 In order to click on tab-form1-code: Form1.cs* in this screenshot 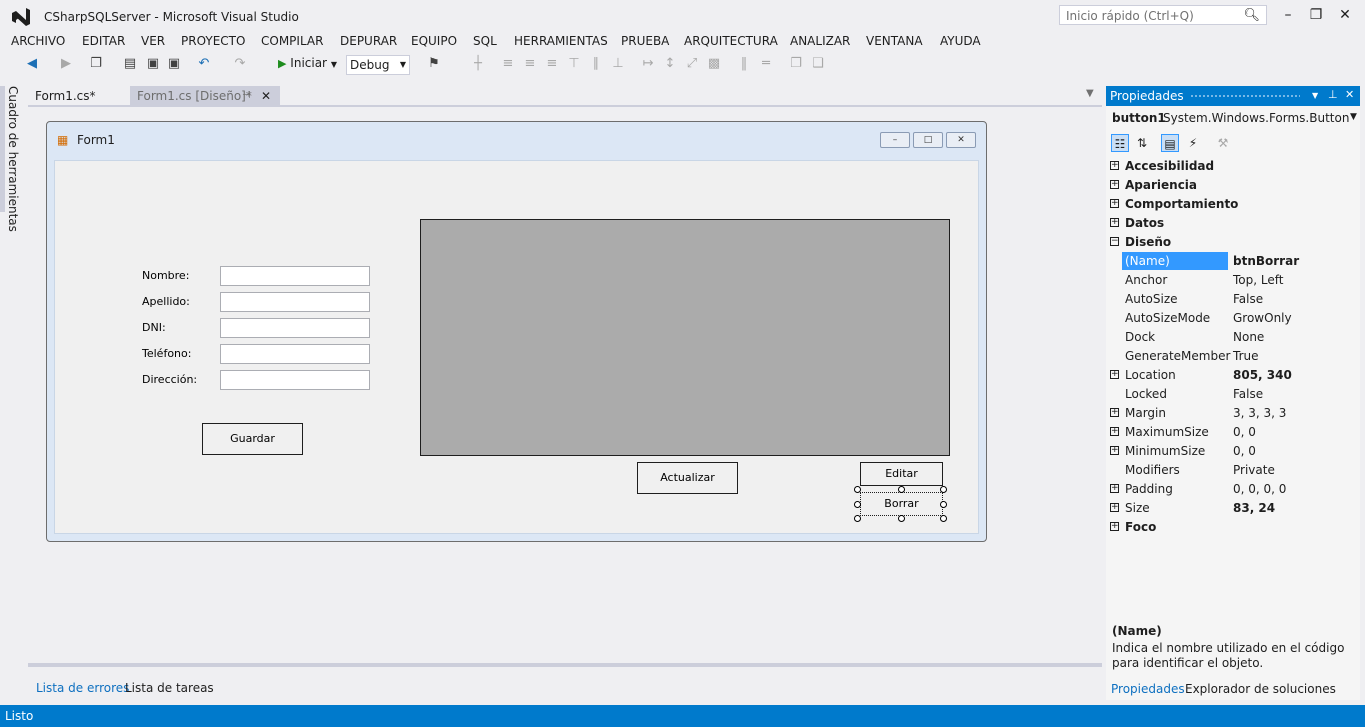, I will do `click(78, 96)`.